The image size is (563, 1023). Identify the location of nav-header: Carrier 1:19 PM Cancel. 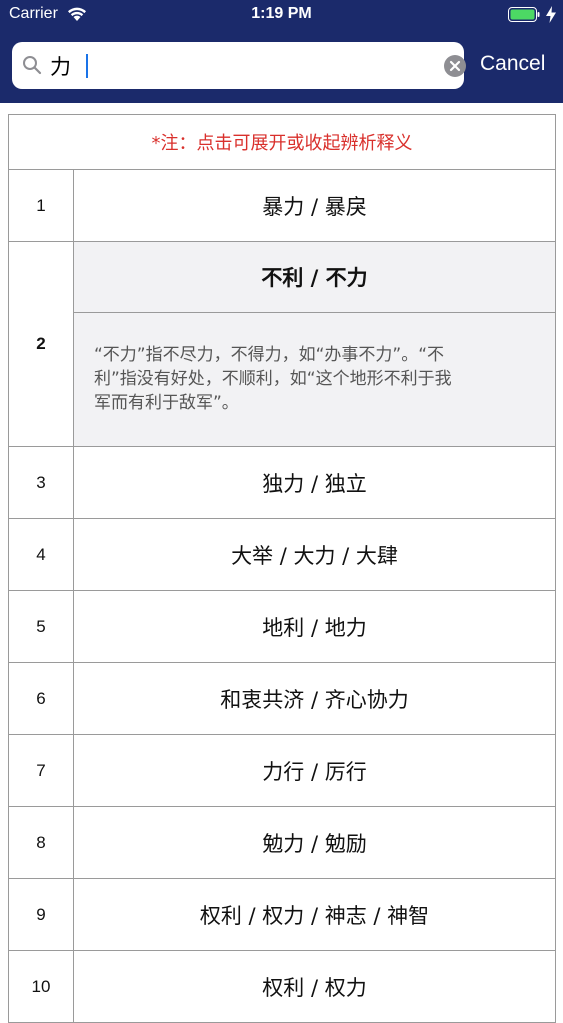
(281, 51).